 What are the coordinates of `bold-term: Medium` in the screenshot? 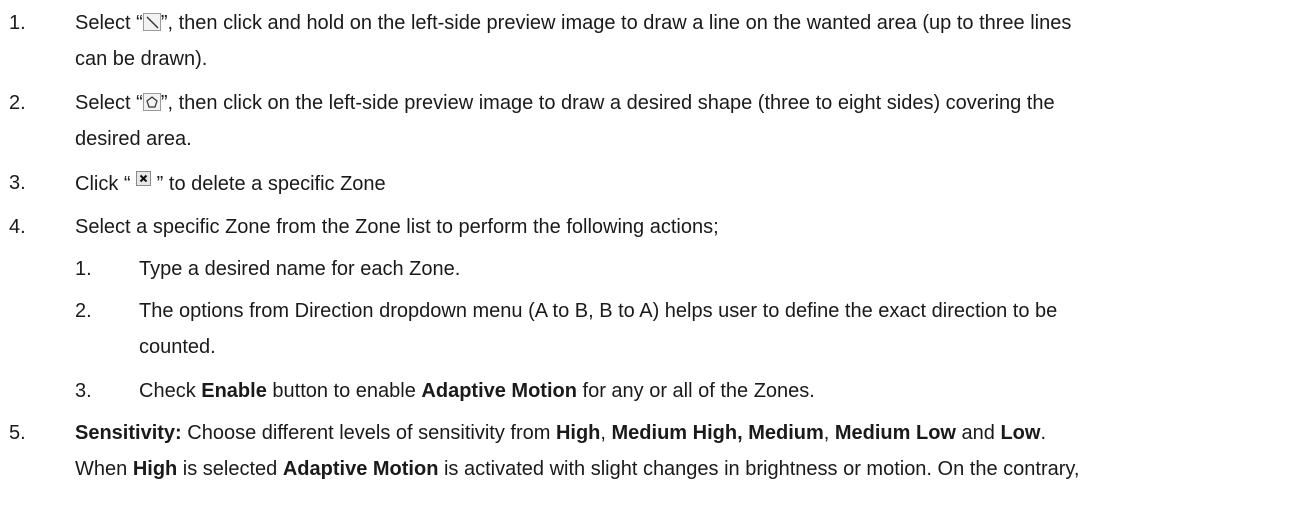 It's located at (786, 433).